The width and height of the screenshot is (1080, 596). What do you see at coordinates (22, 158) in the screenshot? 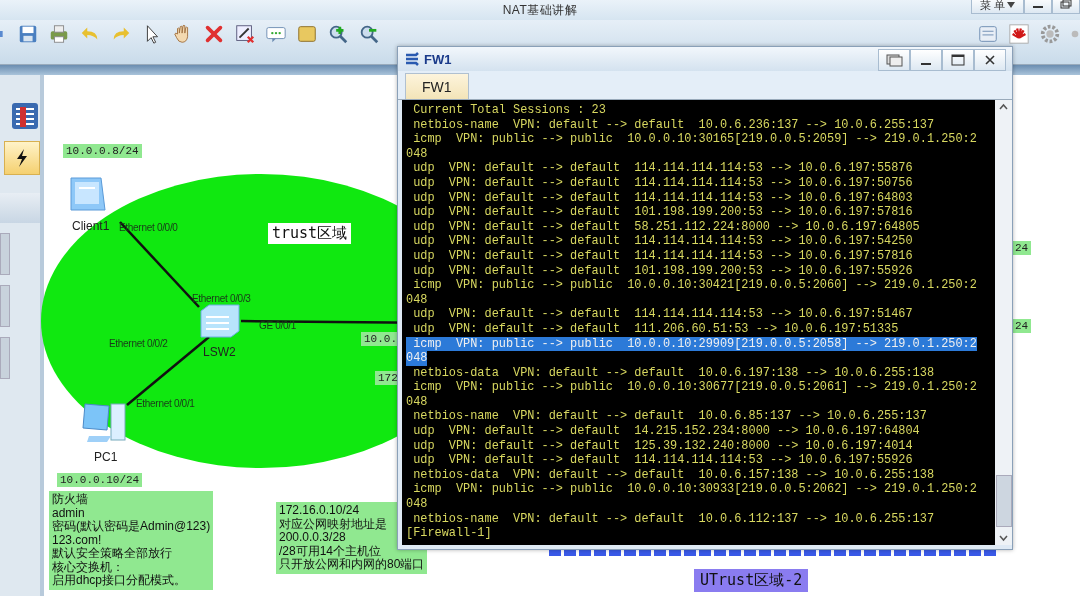
I see `connection-tool-button` at bounding box center [22, 158].